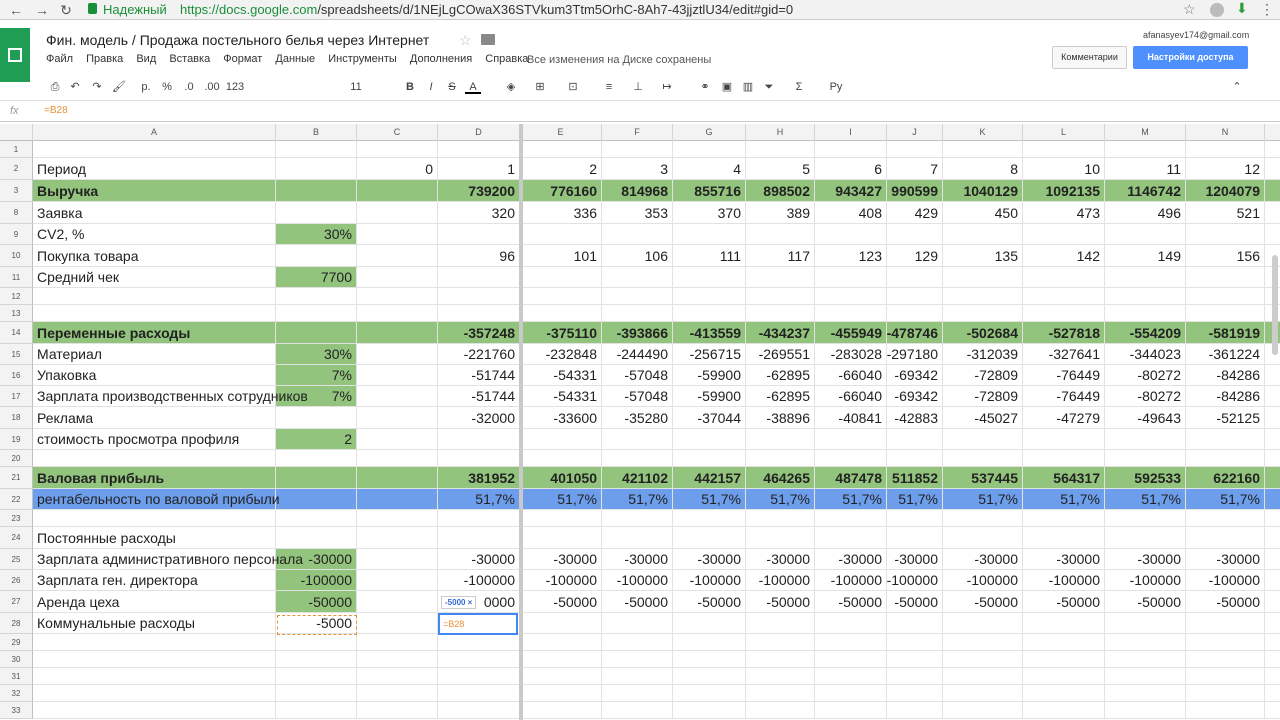 The image size is (1280, 720). I want to click on cell-e30, so click(561, 659).